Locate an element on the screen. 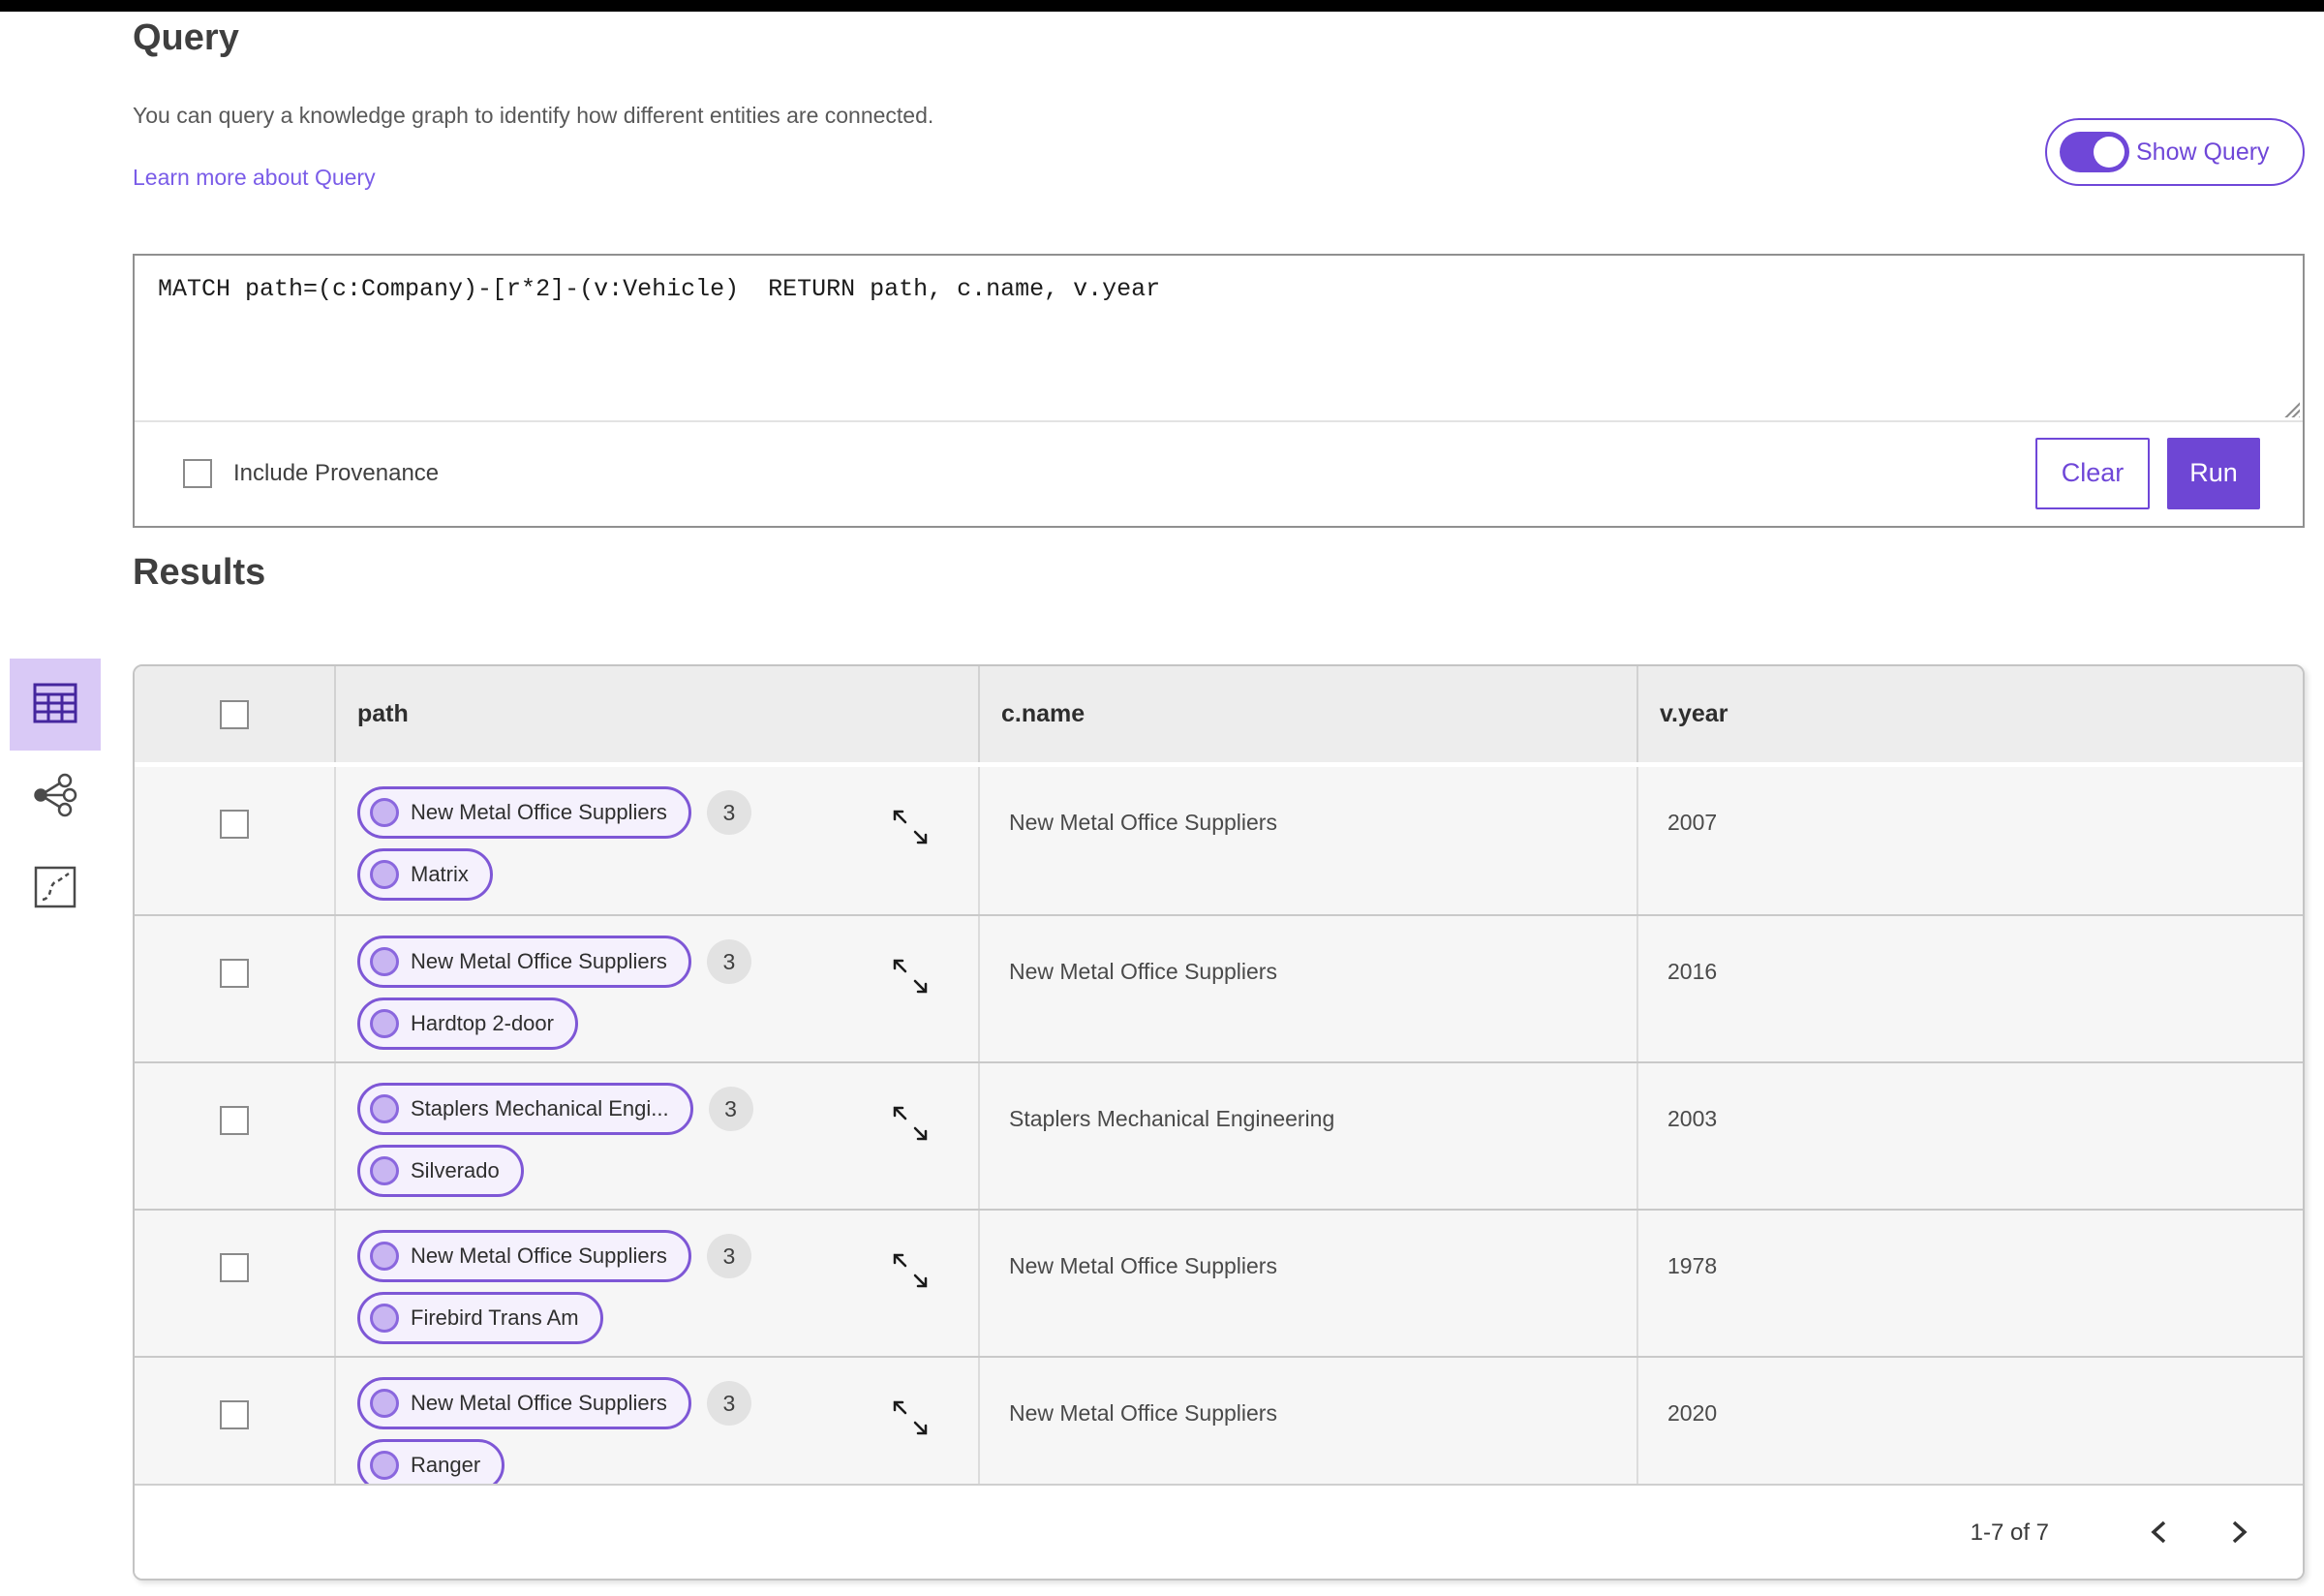 This screenshot has width=2324, height=1596. route-view-button is located at coordinates (56, 889).